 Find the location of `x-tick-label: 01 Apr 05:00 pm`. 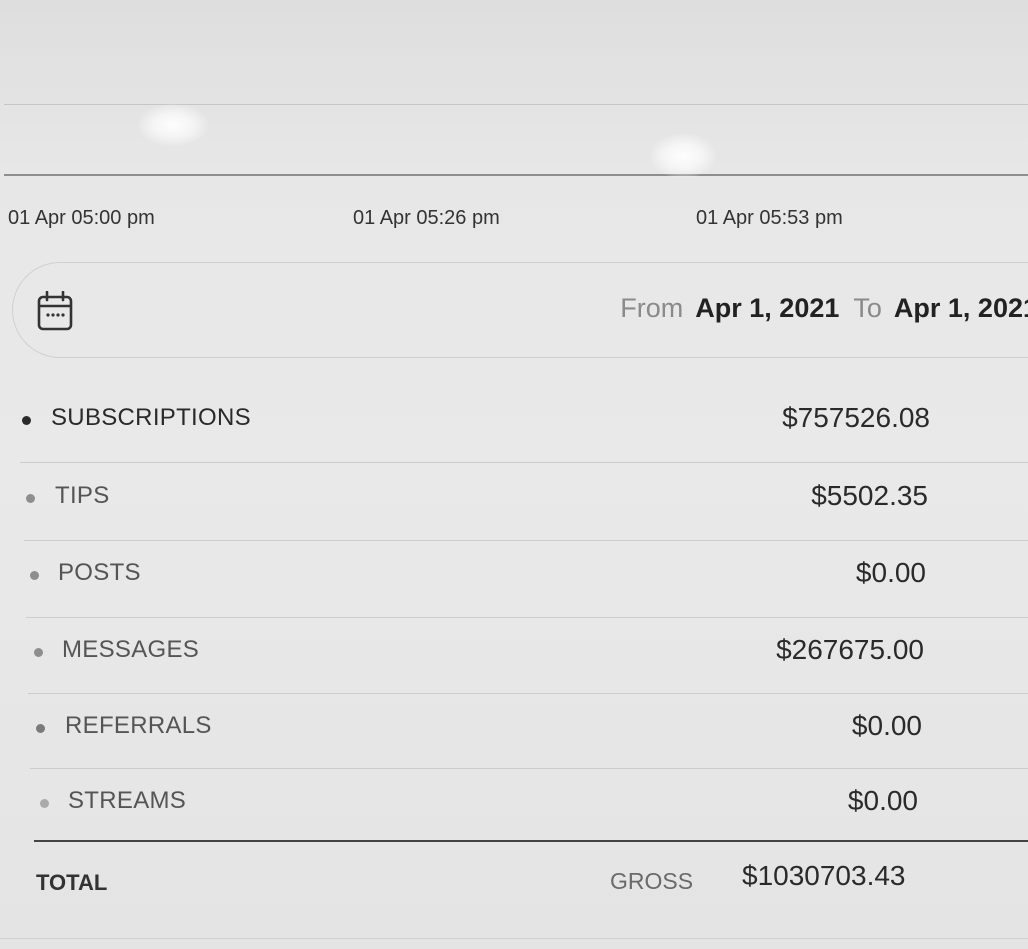

x-tick-label: 01 Apr 05:00 pm is located at coordinates (81, 218).